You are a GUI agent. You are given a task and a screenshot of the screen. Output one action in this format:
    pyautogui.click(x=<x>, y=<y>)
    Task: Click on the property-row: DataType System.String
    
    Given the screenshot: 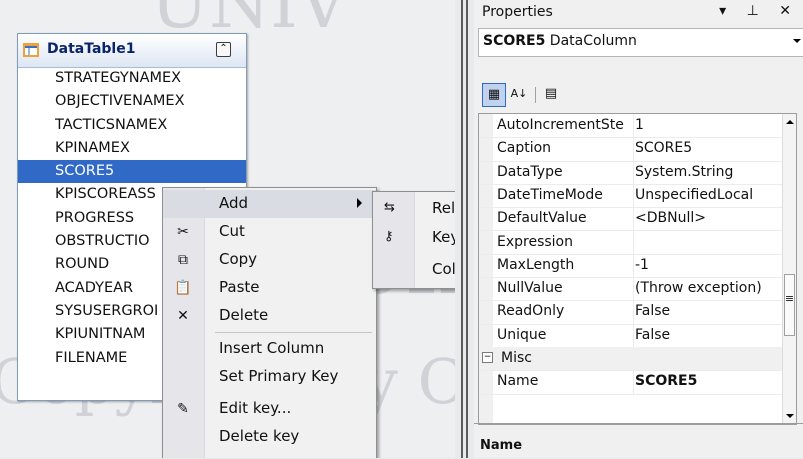 What is the action you would take?
    pyautogui.click(x=637, y=172)
    